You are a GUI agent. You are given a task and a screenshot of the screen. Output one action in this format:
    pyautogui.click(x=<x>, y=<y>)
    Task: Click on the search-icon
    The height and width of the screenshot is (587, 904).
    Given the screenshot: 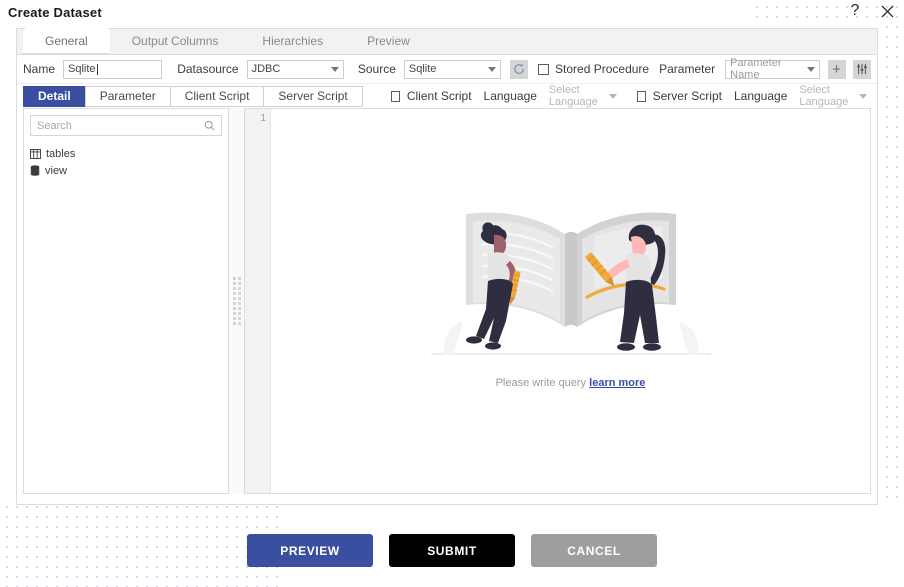 What is the action you would take?
    pyautogui.click(x=209, y=125)
    